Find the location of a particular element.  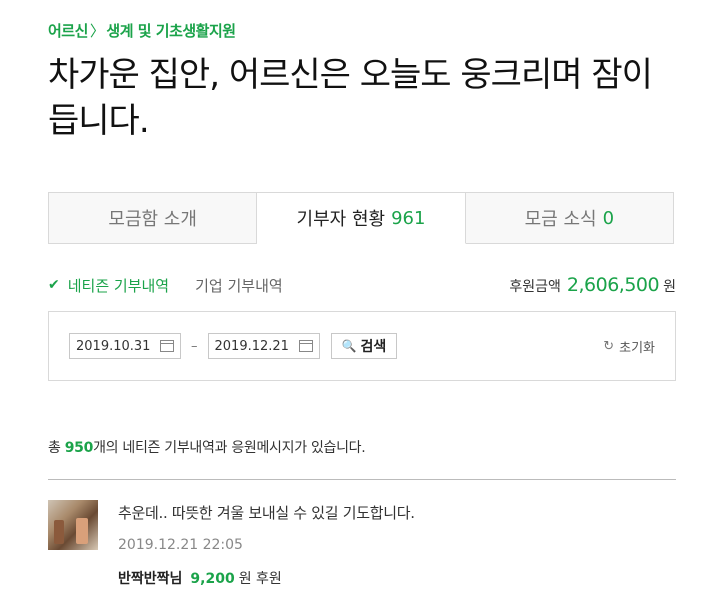

total-count-text: 총 950개의 네티즌 기부내역과 응원메시지가 있습니다. is located at coordinates (207, 447).